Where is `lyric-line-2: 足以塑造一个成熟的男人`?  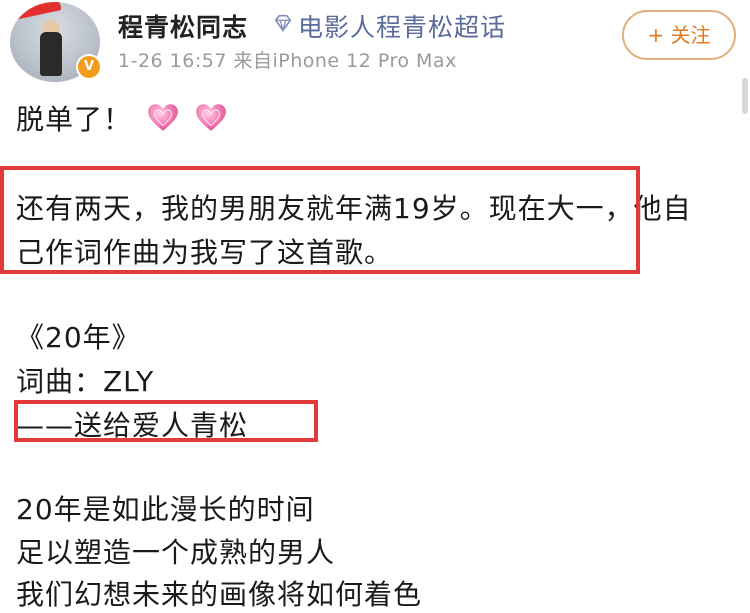 lyric-line-2: 足以塑造一个成熟的男人 is located at coordinates (176, 552).